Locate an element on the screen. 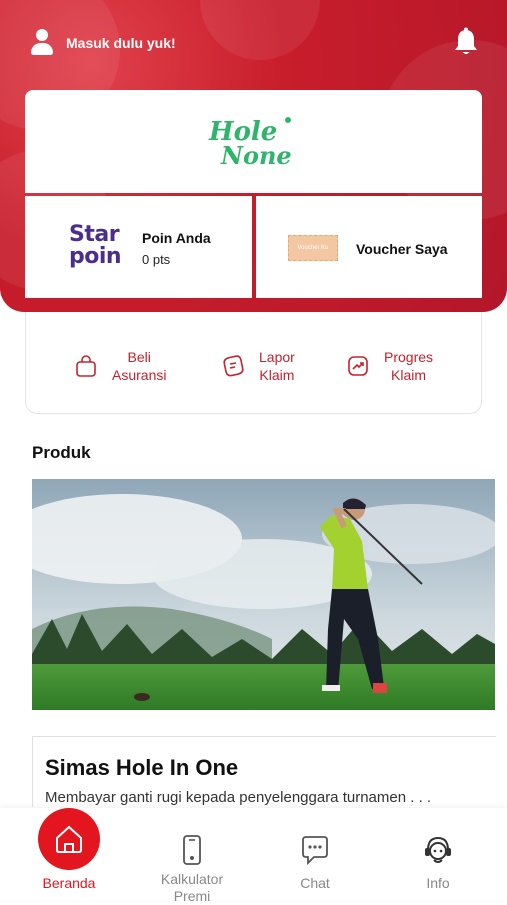 The height and width of the screenshot is (905, 507). report-claim-button: Lapor Klaim is located at coordinates (258, 366).